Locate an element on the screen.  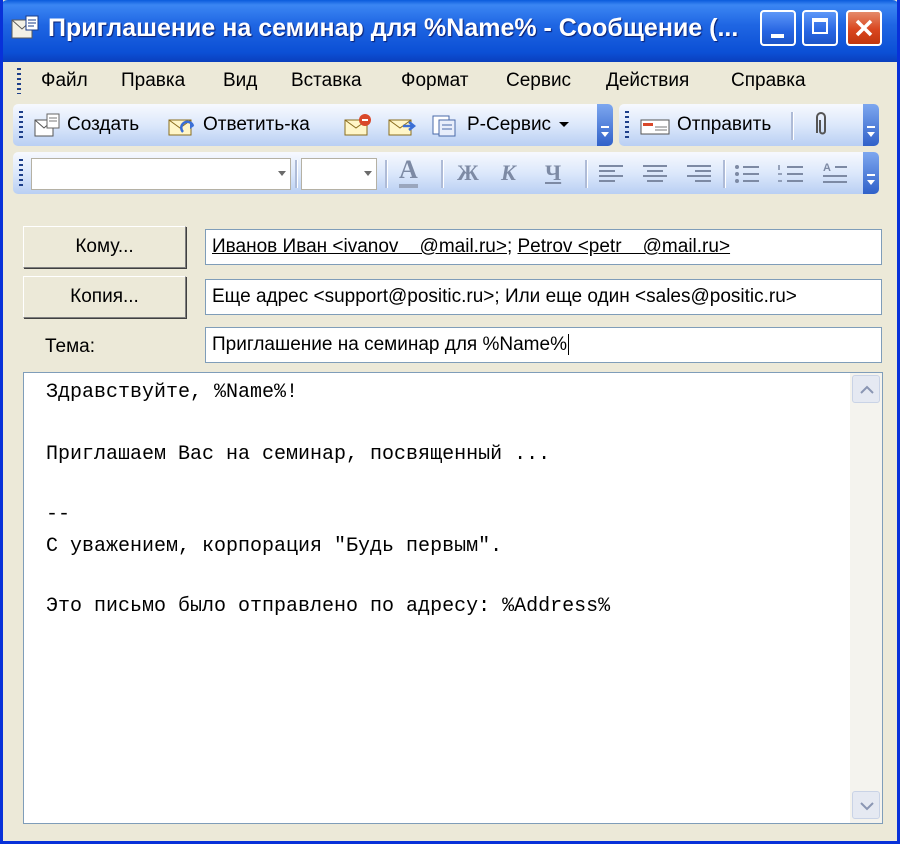
new-button: Создать is located at coordinates (86, 125).